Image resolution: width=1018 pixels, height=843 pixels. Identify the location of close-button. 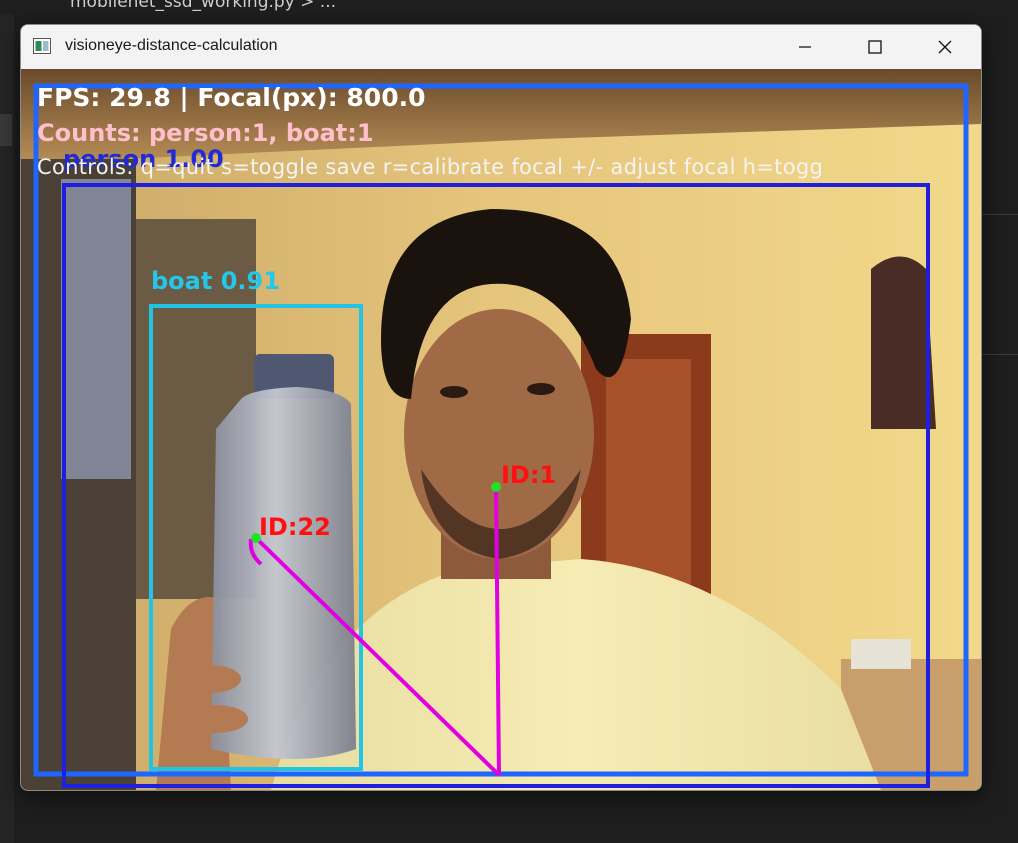
(945, 47).